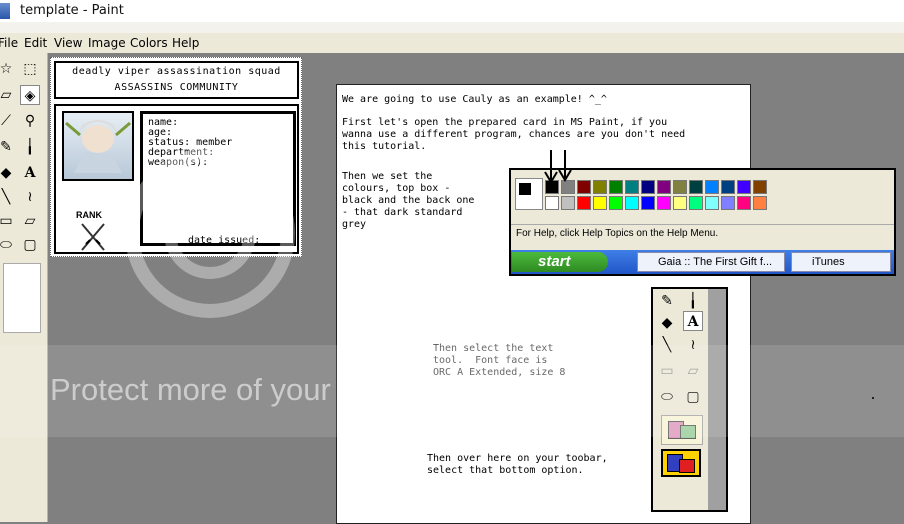 The height and width of the screenshot is (524, 904). I want to click on rect-select-icon: ⬚, so click(30, 69).